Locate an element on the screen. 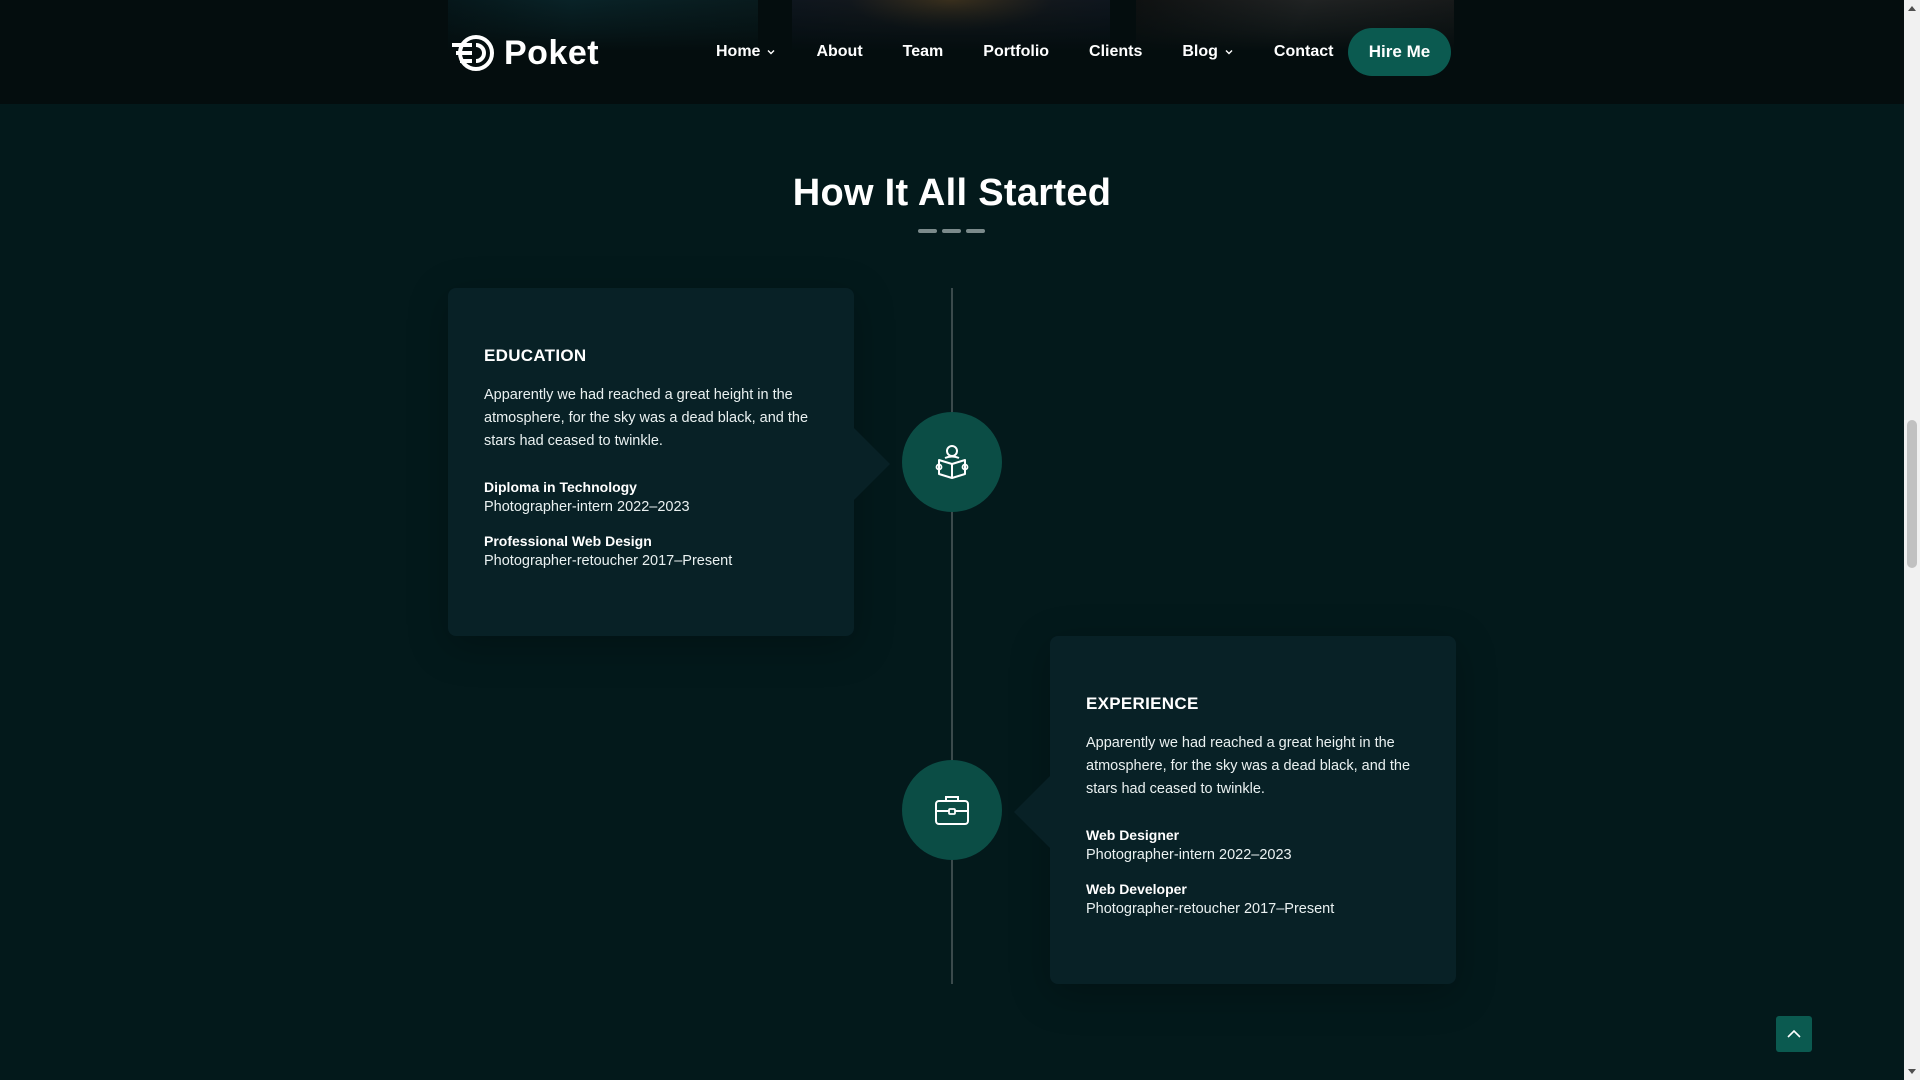 This screenshot has height=1080, width=1920. chevron-up-icon is located at coordinates (1794, 1033).